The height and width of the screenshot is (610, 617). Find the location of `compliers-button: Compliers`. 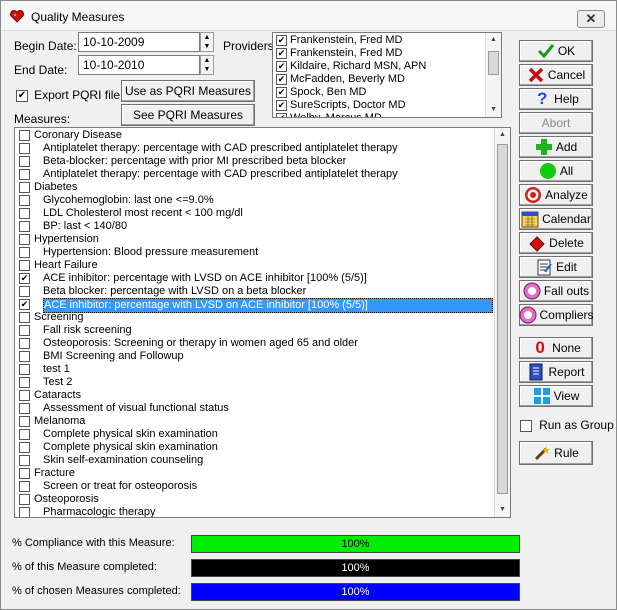

compliers-button: Compliers is located at coordinates (556, 315).